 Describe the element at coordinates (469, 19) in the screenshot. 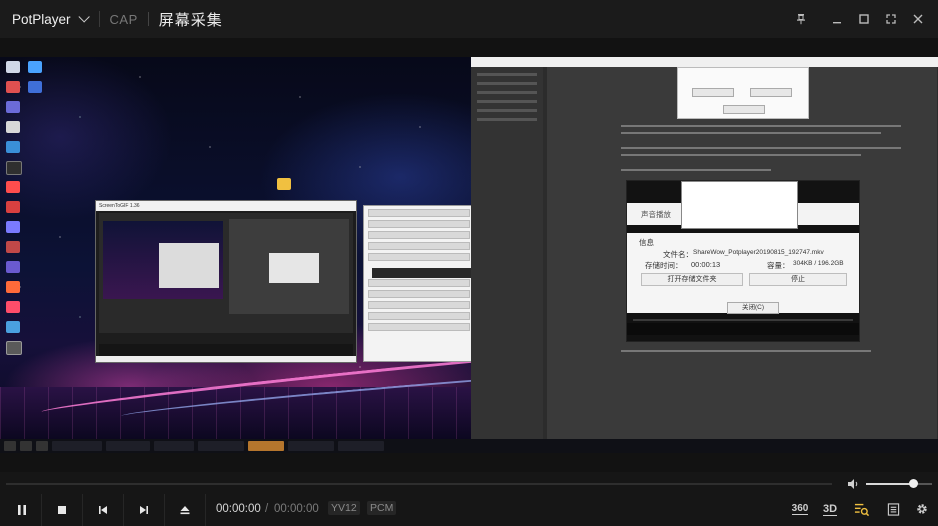

I see `title-bar: PotPlayer CAP 屏幕采集` at that location.